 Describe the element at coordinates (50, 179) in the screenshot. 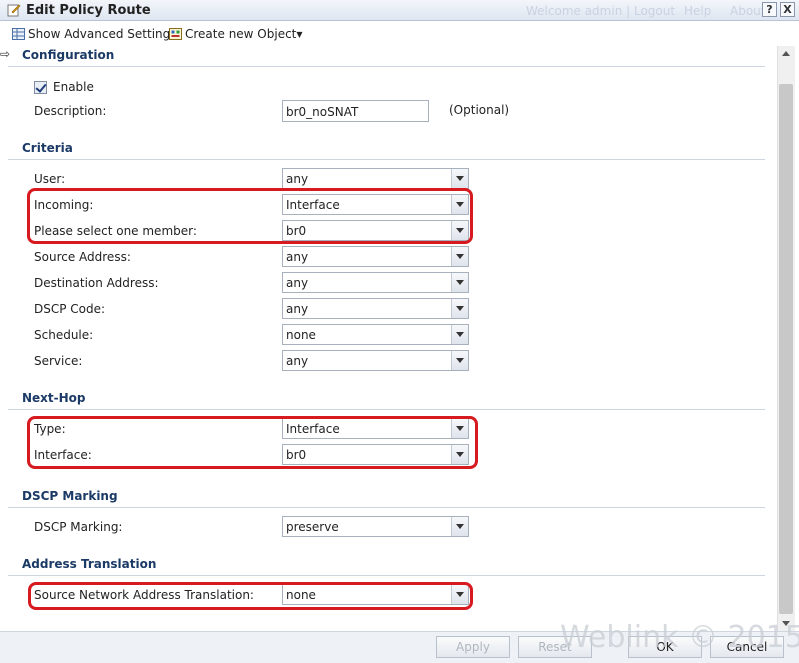

I see `user-label: User:` at that location.